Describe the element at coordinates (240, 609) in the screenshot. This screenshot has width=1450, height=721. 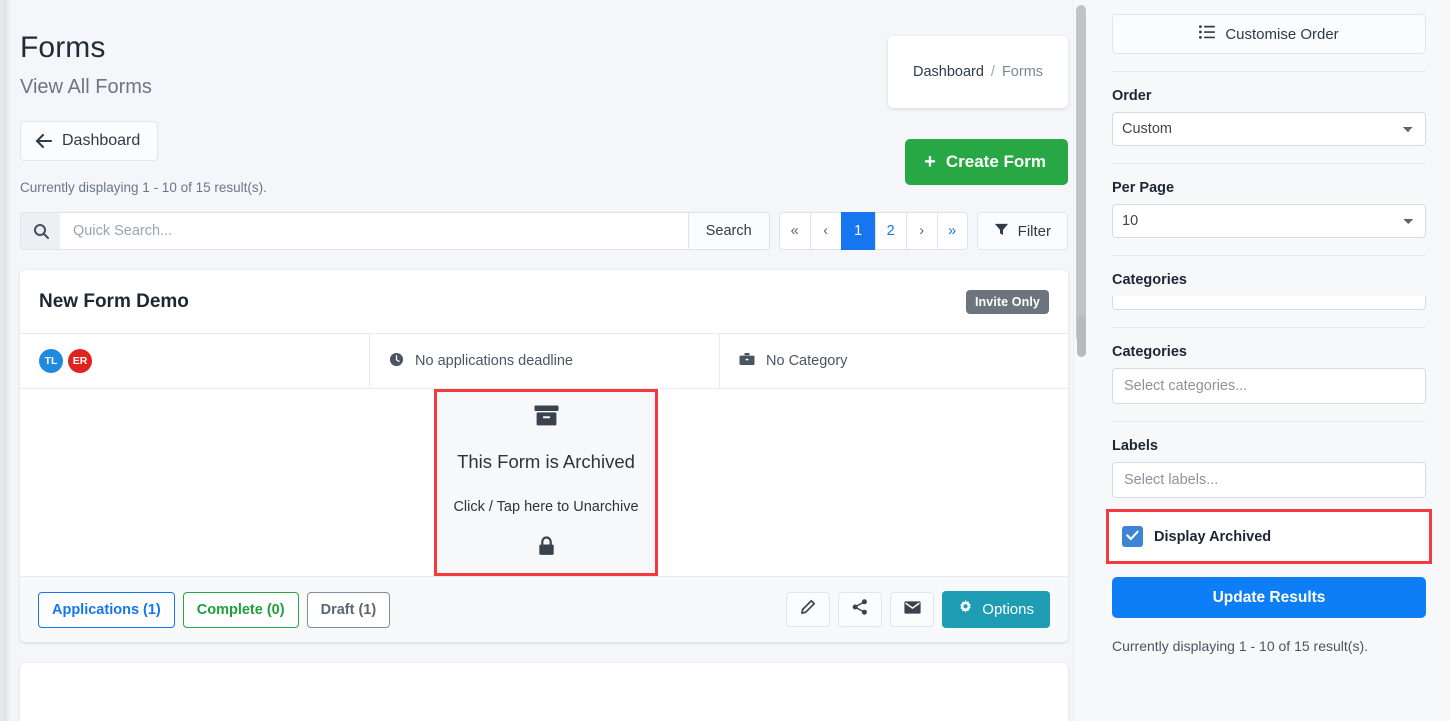
I see `tab-complete: Complete (0)` at that location.